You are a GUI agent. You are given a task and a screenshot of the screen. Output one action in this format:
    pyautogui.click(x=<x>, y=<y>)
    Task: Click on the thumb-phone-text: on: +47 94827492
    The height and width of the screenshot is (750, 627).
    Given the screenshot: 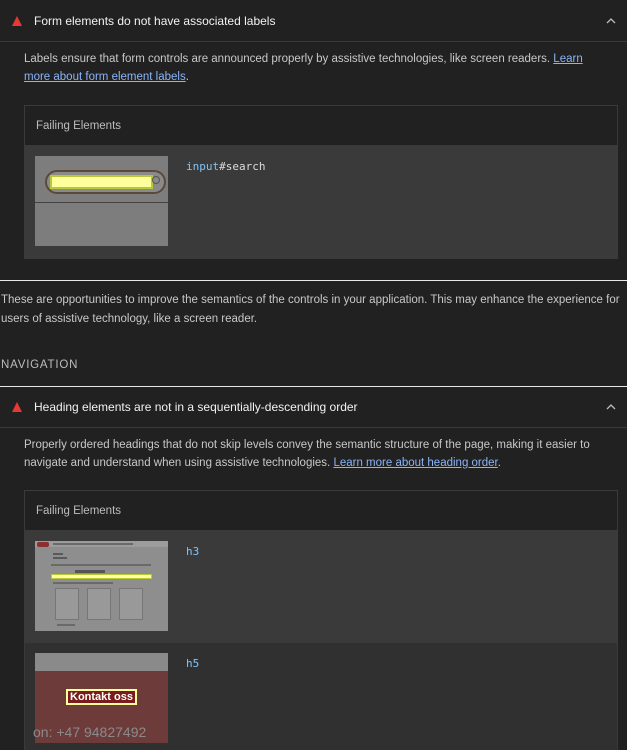 What is the action you would take?
    pyautogui.click(x=90, y=732)
    